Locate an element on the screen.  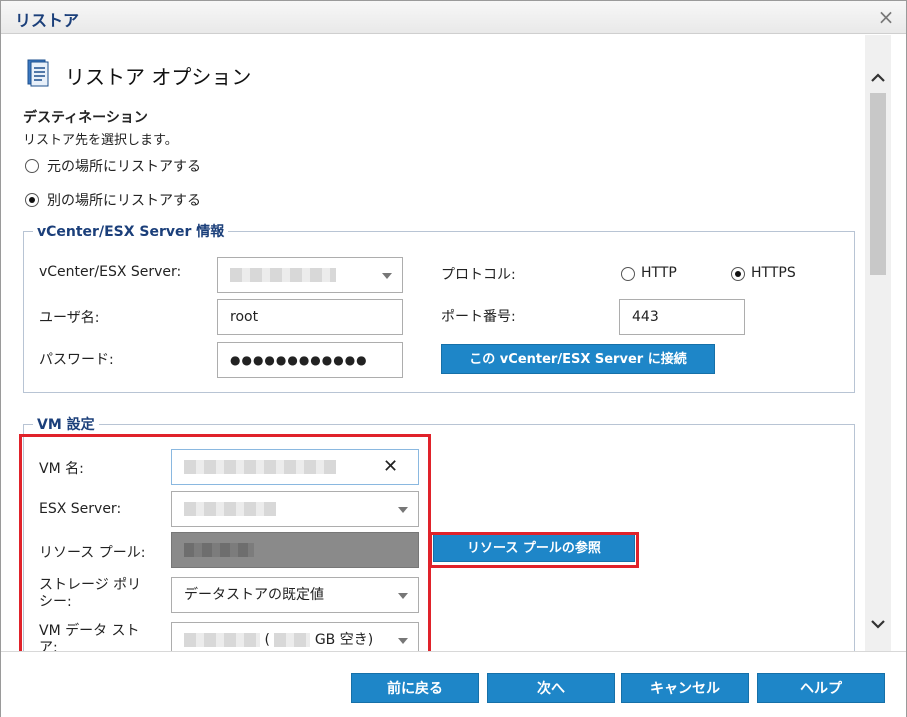
radio-original-location-label: 元の場所にリストアする is located at coordinates (124, 166).